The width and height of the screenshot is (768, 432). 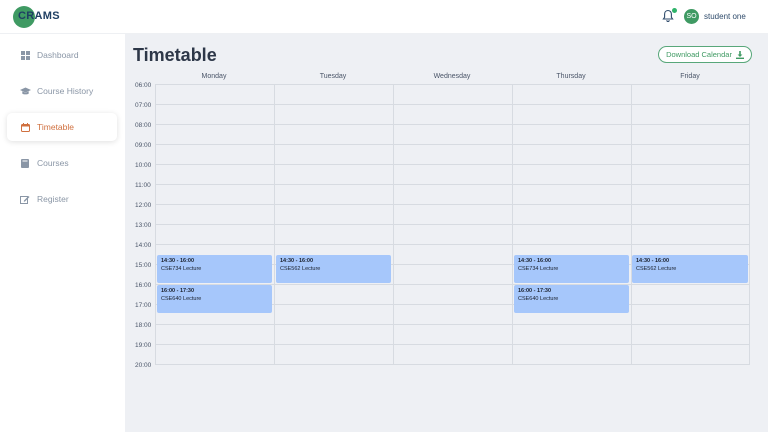 What do you see at coordinates (65, 91) in the screenshot?
I see `sidebar-item-label: Course History` at bounding box center [65, 91].